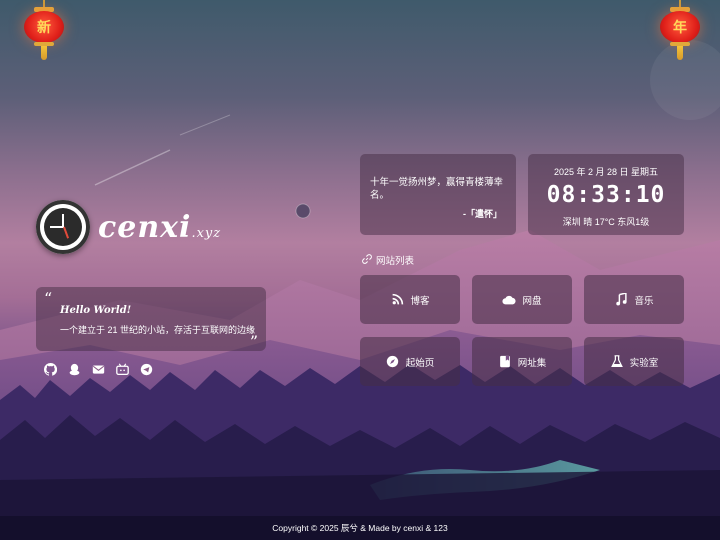  I want to click on site-logo: cenxi.xyz, so click(128, 227).